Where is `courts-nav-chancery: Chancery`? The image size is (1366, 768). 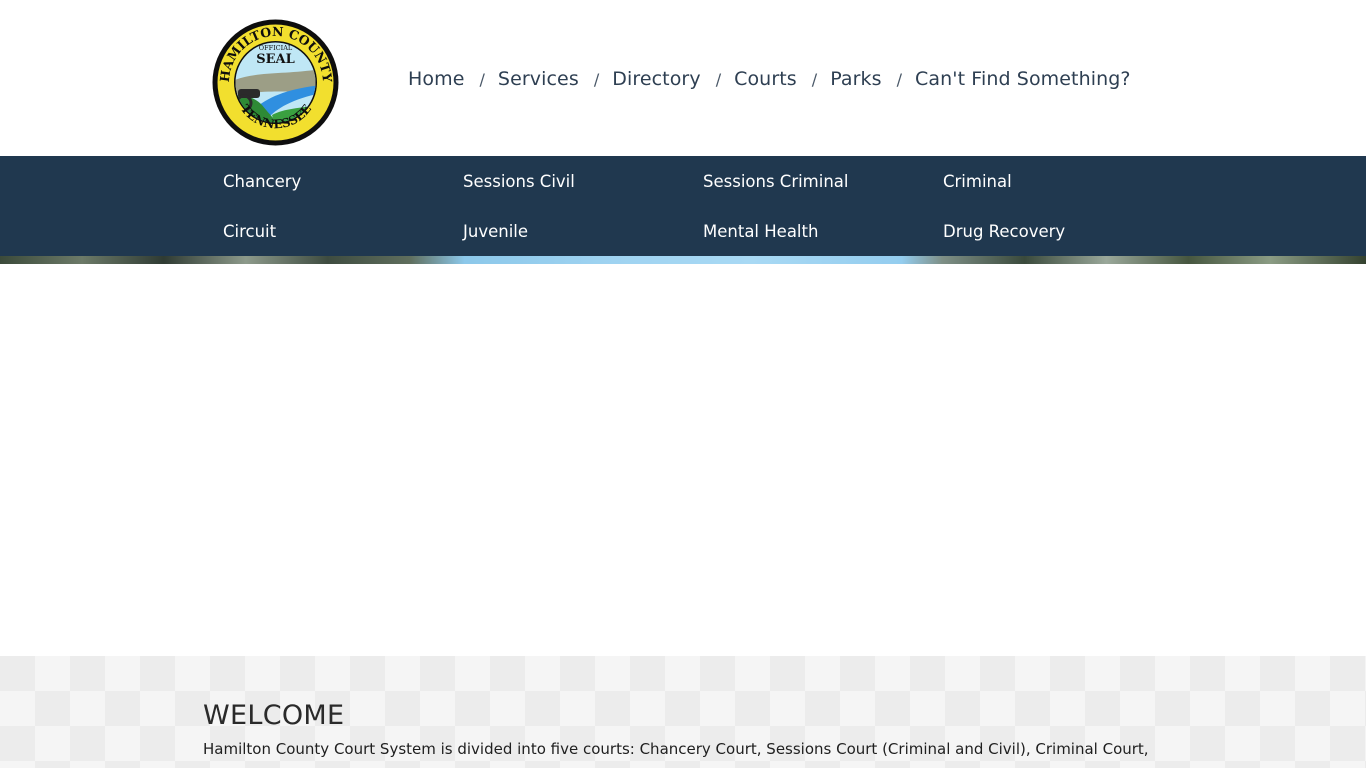
courts-nav-chancery: Chancery is located at coordinates (262, 181).